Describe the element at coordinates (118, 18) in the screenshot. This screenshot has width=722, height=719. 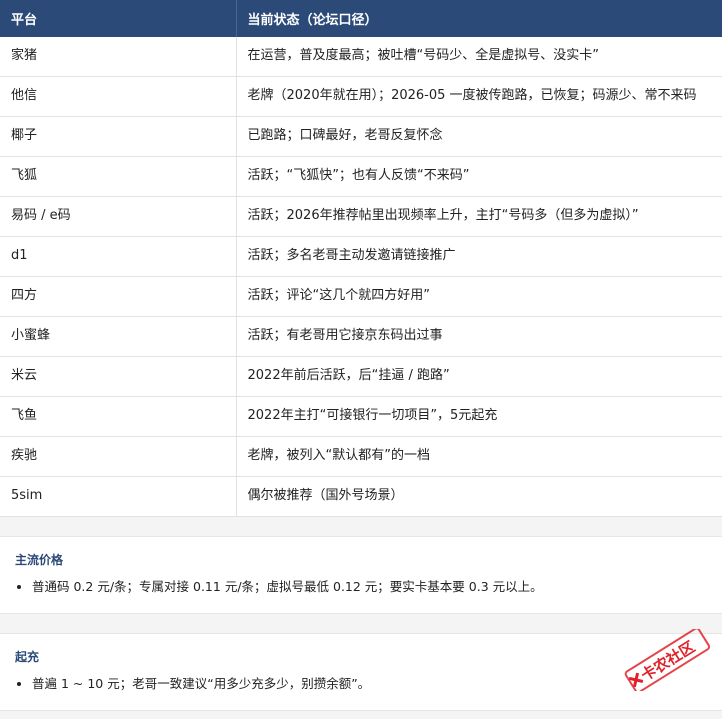
I see `column-header-platform: 平台` at that location.